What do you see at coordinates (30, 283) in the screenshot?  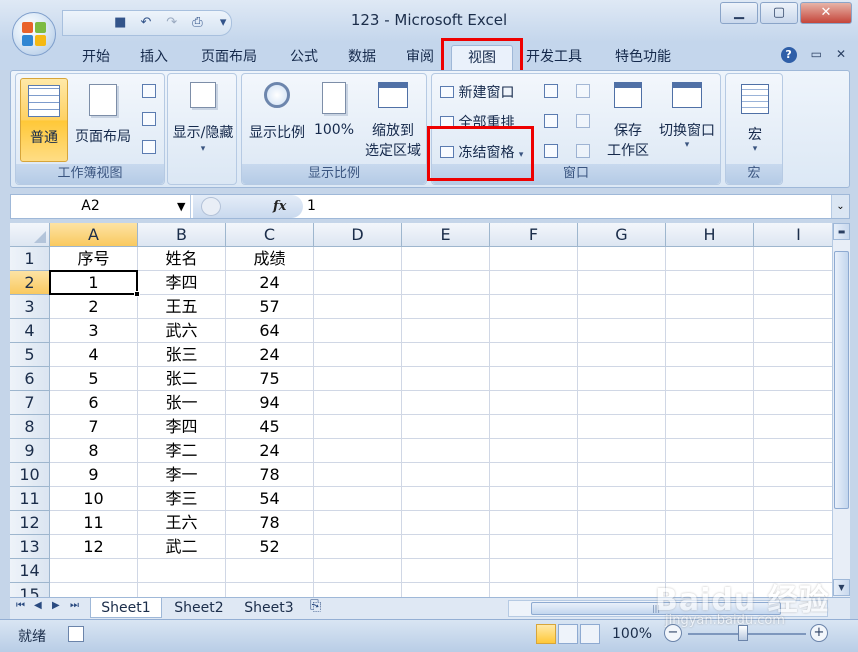 I see `row-header-2: 2` at bounding box center [30, 283].